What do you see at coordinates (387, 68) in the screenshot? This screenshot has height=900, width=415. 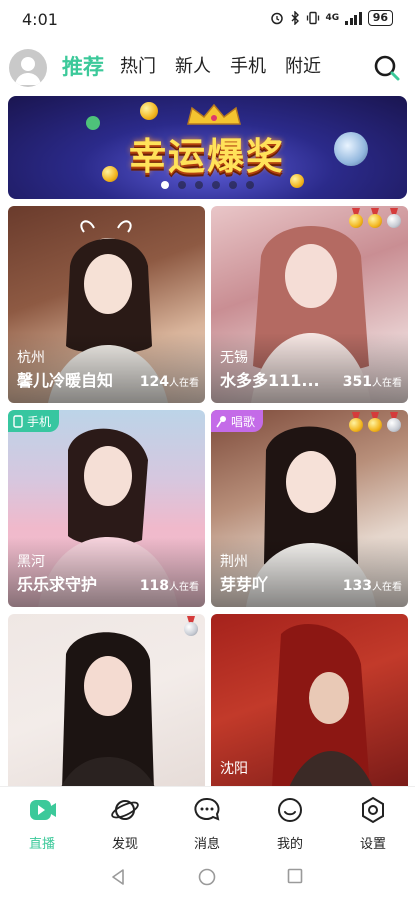 I see `search-icon` at bounding box center [387, 68].